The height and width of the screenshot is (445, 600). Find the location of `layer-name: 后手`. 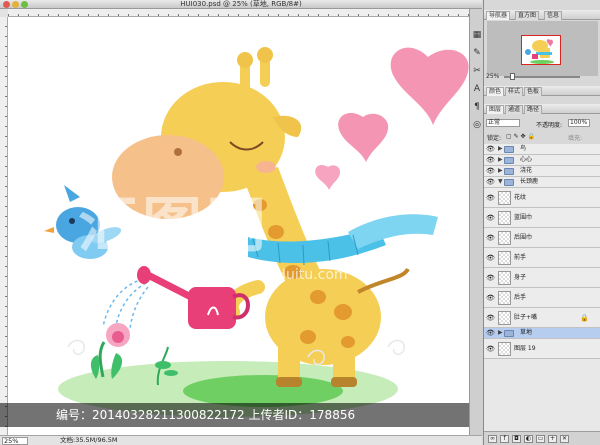

layer-name: 后手 is located at coordinates (520, 297).